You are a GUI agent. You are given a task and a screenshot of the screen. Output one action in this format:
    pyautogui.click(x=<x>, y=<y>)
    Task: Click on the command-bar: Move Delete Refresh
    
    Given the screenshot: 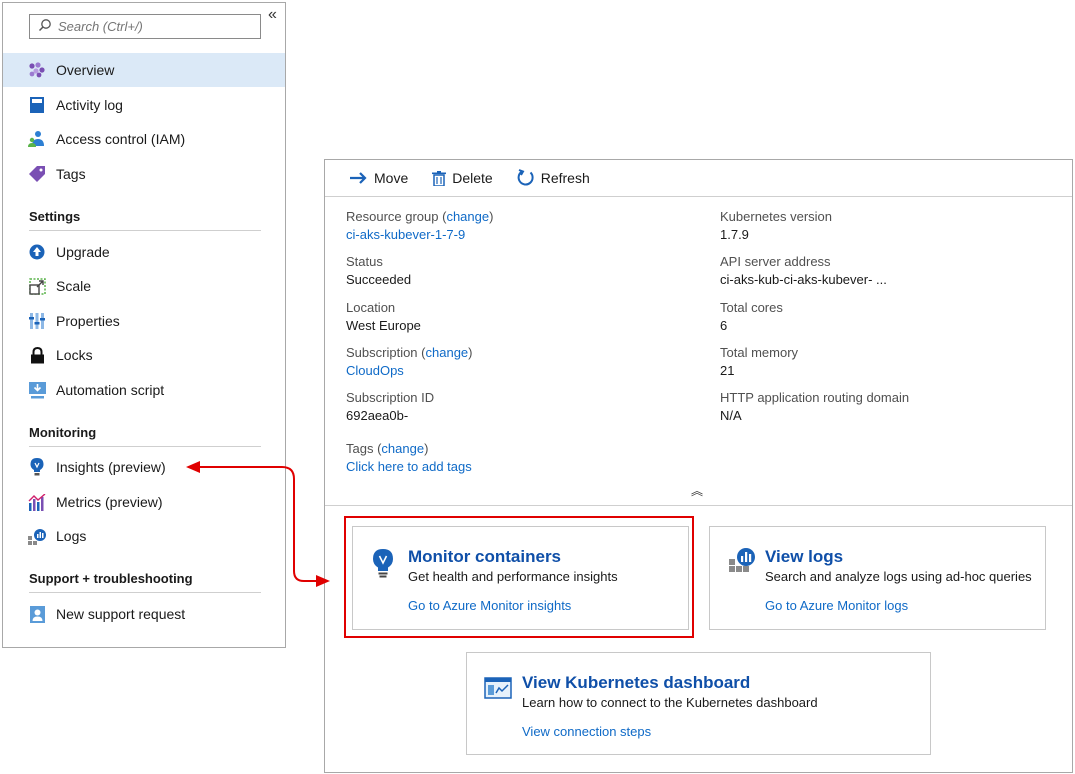 What is the action you would take?
    pyautogui.click(x=698, y=178)
    